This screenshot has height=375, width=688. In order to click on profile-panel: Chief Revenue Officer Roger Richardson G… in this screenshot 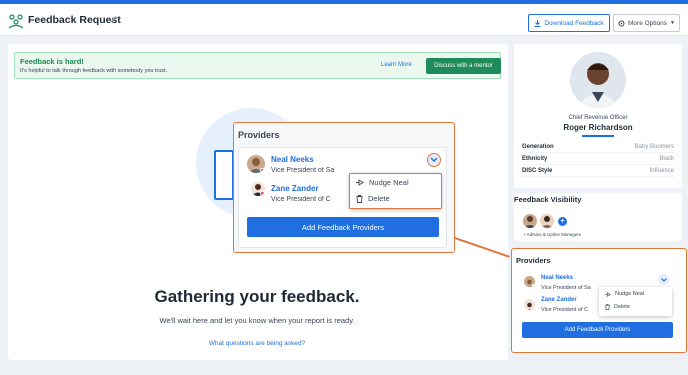, I will do `click(598, 116)`.